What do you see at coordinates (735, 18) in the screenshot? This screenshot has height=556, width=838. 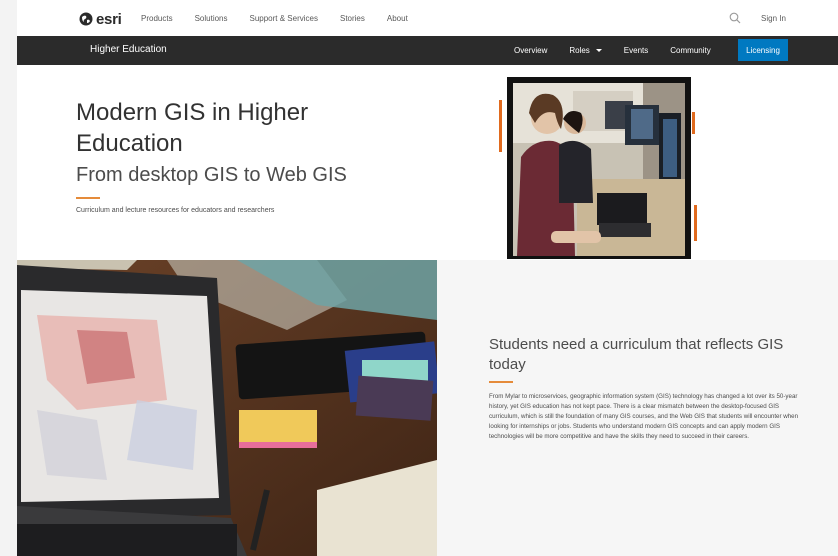 I see `search-icon` at bounding box center [735, 18].